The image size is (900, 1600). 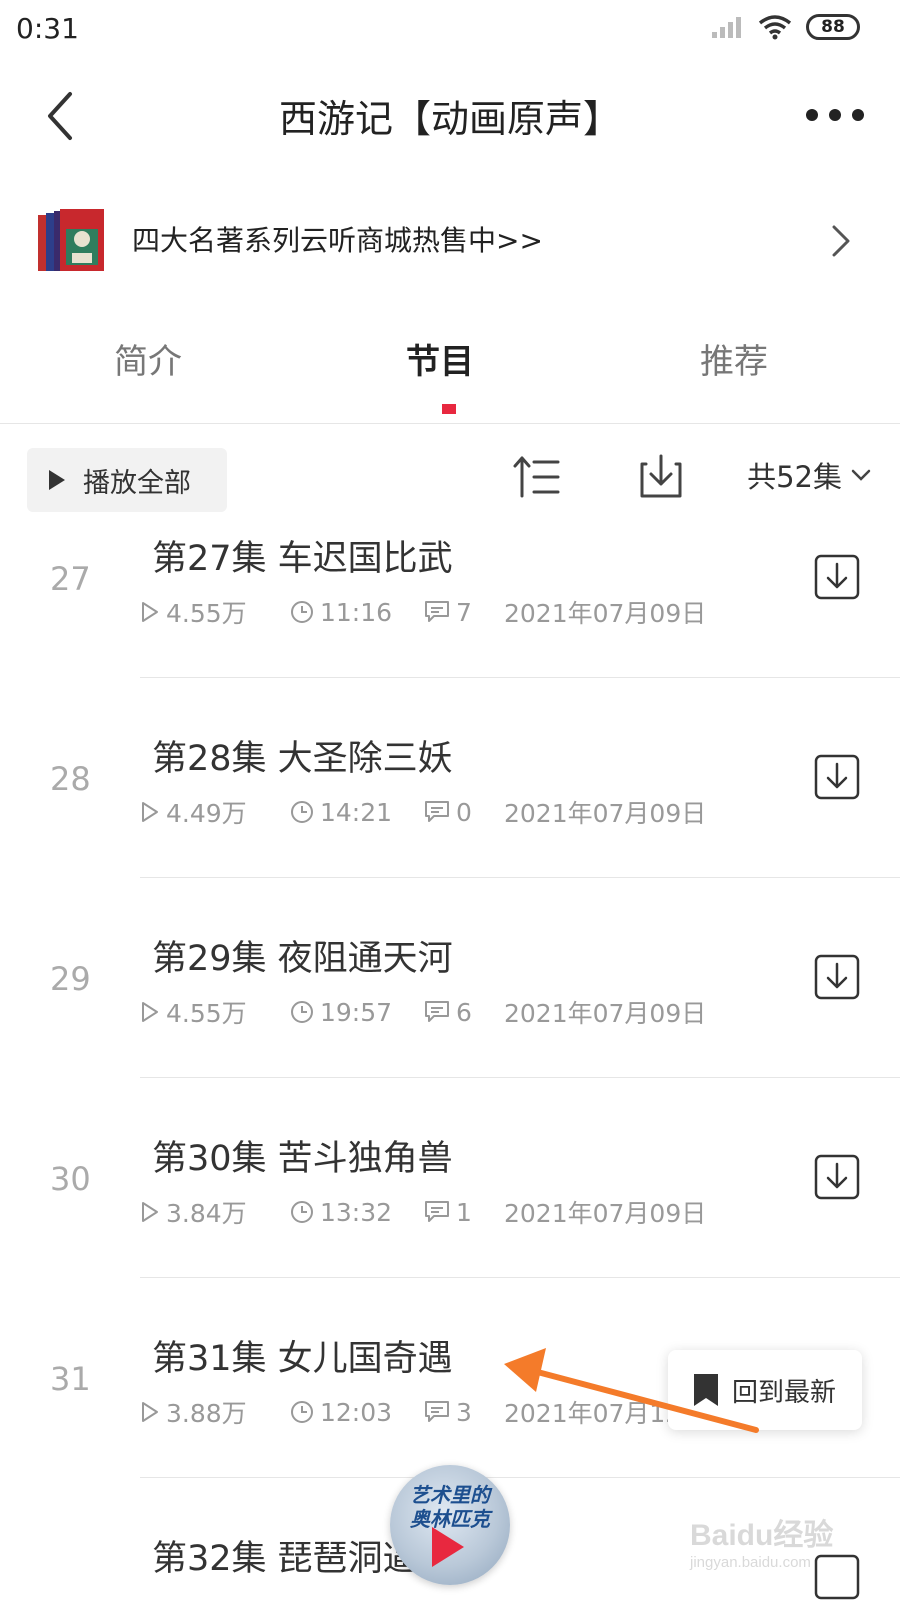 I want to click on play-count: 3.88万, so click(x=215, y=1412).